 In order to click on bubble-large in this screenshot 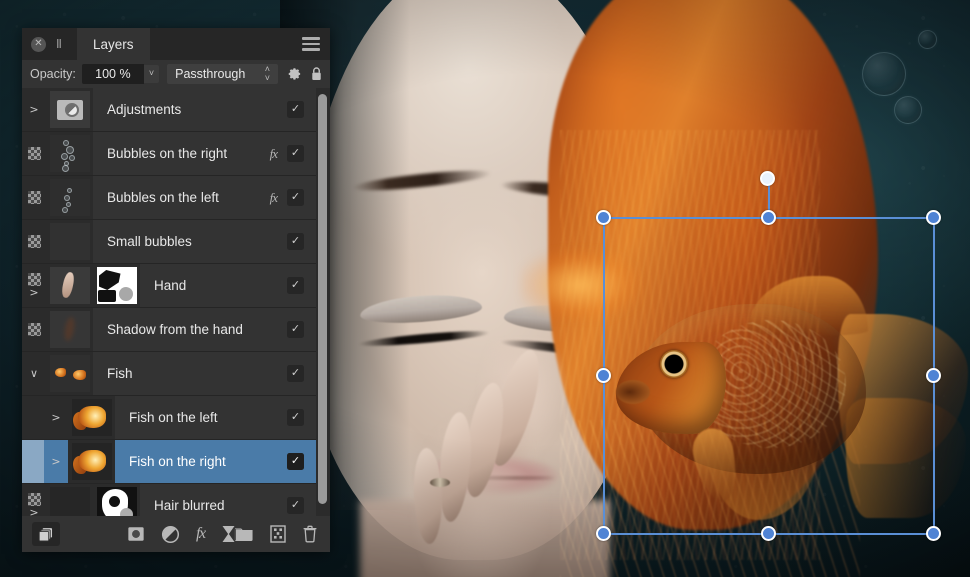, I will do `click(884, 74)`.